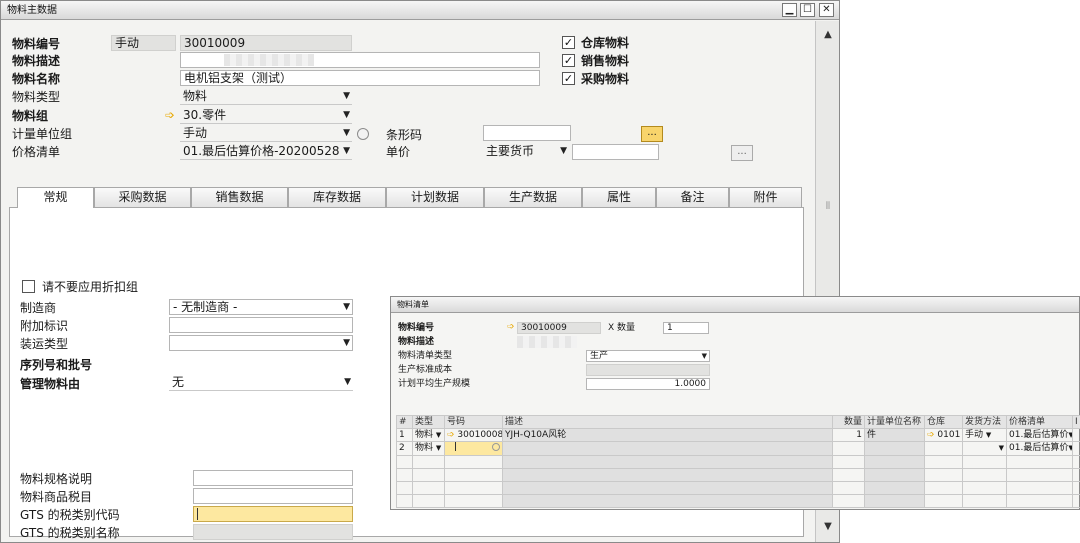 This screenshot has height=543, width=1080. What do you see at coordinates (266, 116) in the screenshot?
I see `item-group-select: 30.零件 ▼` at bounding box center [266, 116].